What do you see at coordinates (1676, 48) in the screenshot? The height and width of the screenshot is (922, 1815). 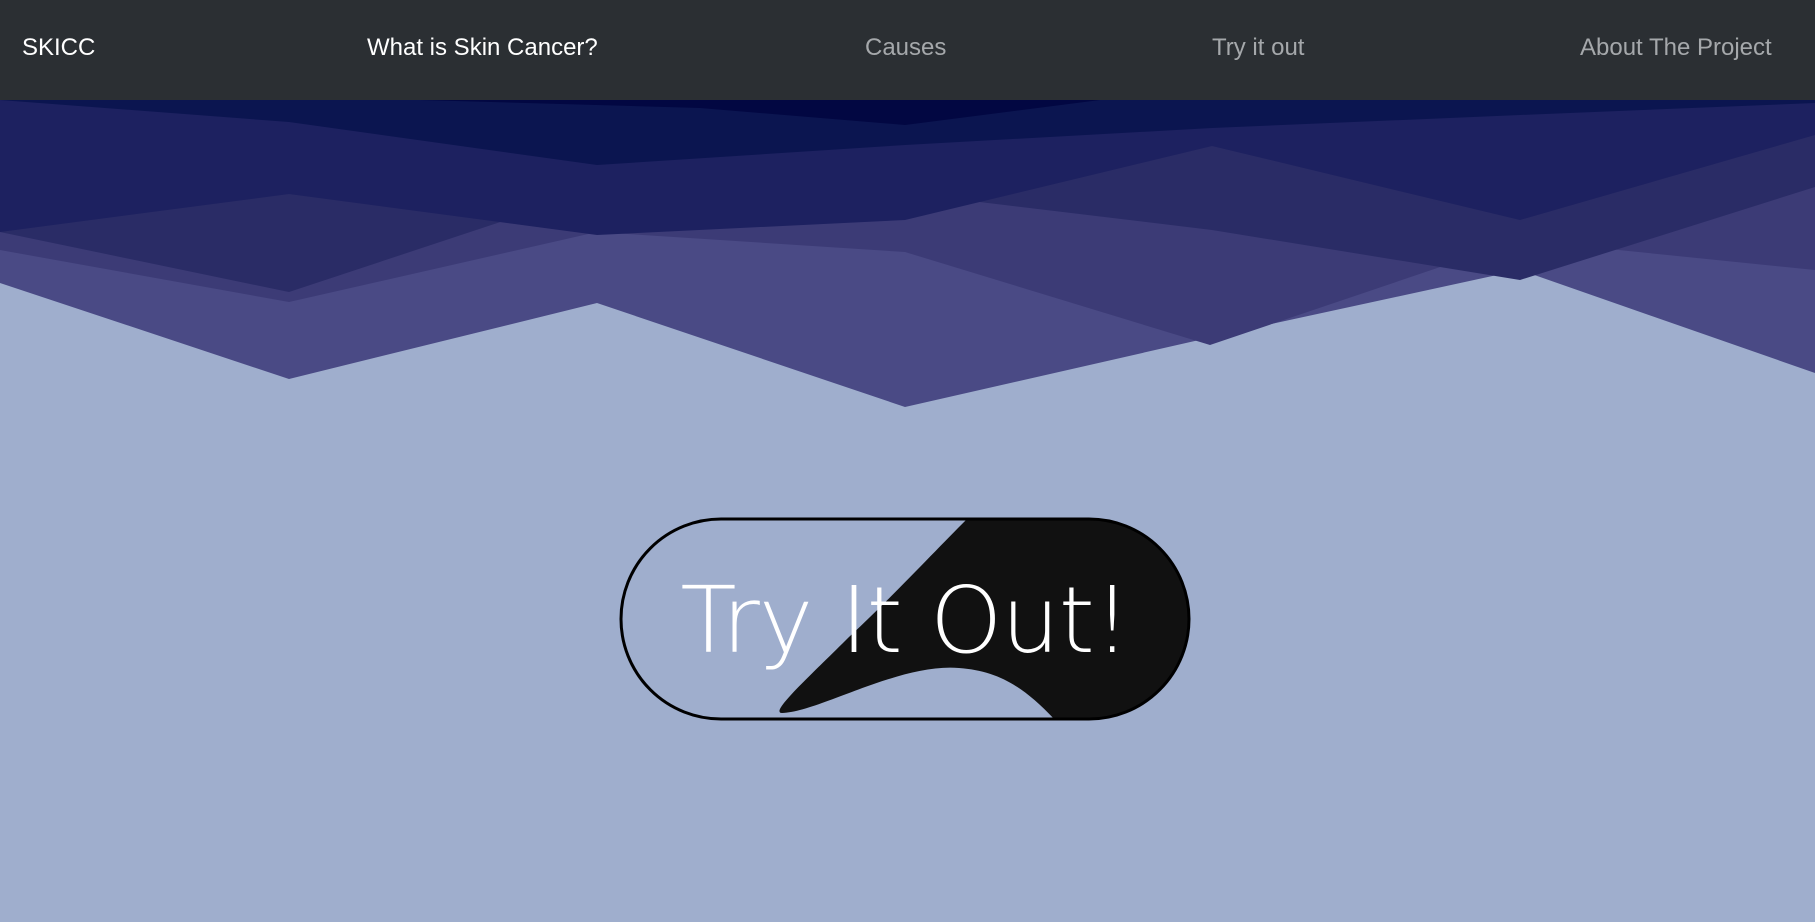 I see `nav-item-about-the-project: About The Project` at bounding box center [1676, 48].